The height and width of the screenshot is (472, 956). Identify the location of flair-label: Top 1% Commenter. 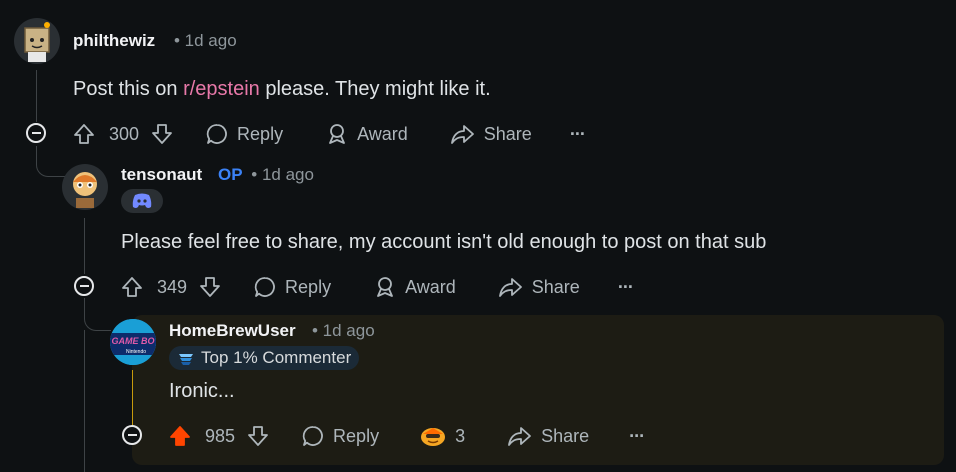
(276, 357).